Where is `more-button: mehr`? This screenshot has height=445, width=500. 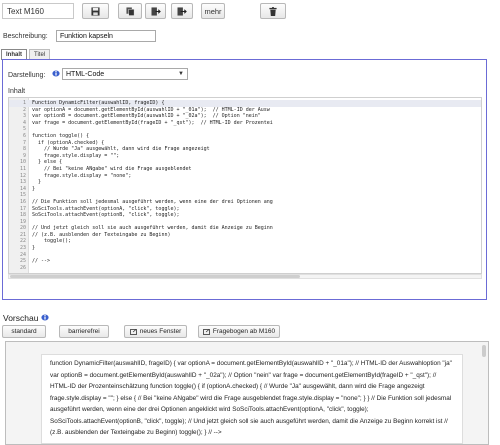
more-button: mehr is located at coordinates (213, 11).